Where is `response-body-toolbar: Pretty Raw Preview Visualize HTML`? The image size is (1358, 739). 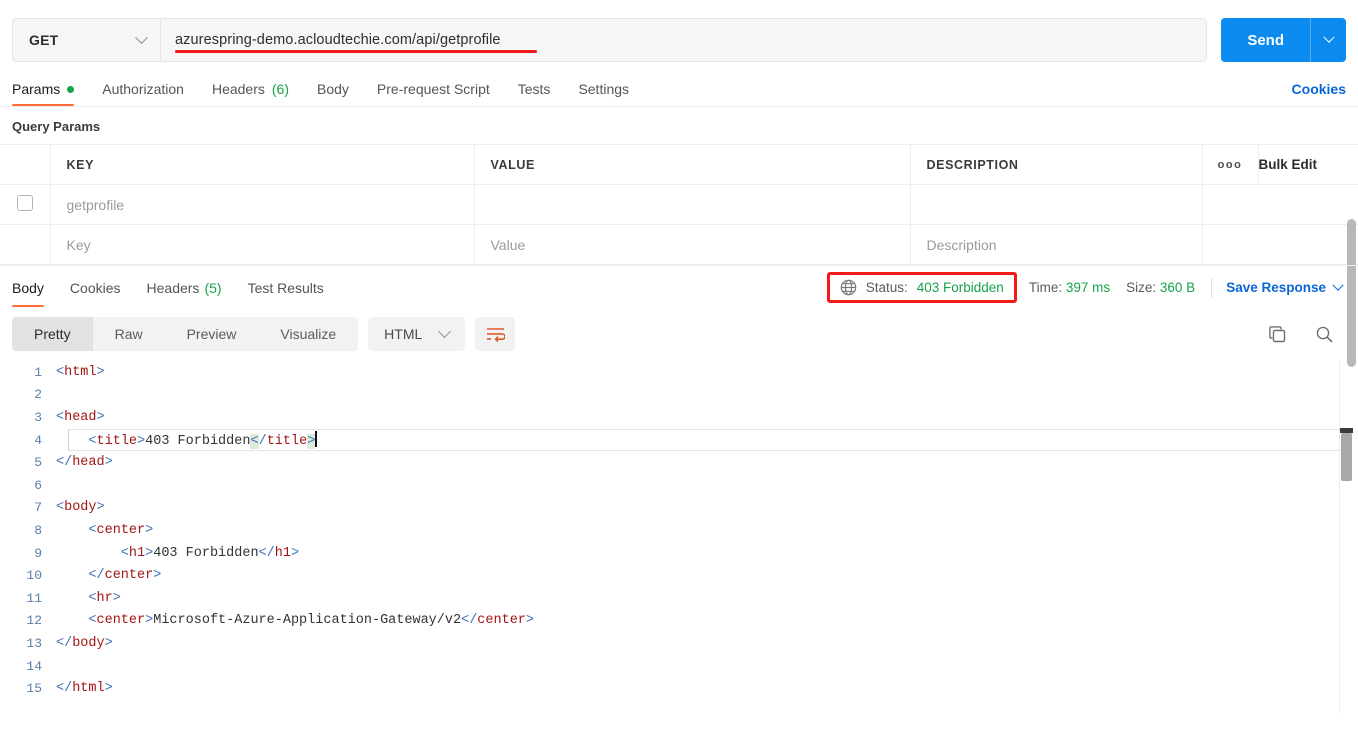 response-body-toolbar: Pretty Raw Preview Visualize HTML is located at coordinates (679, 335).